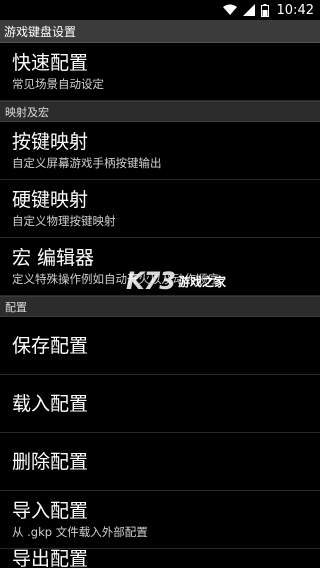 The height and width of the screenshot is (568, 320). I want to click on list-item-import-config: 导入配置 从 .gkp 文件载入外部配置, so click(160, 520).